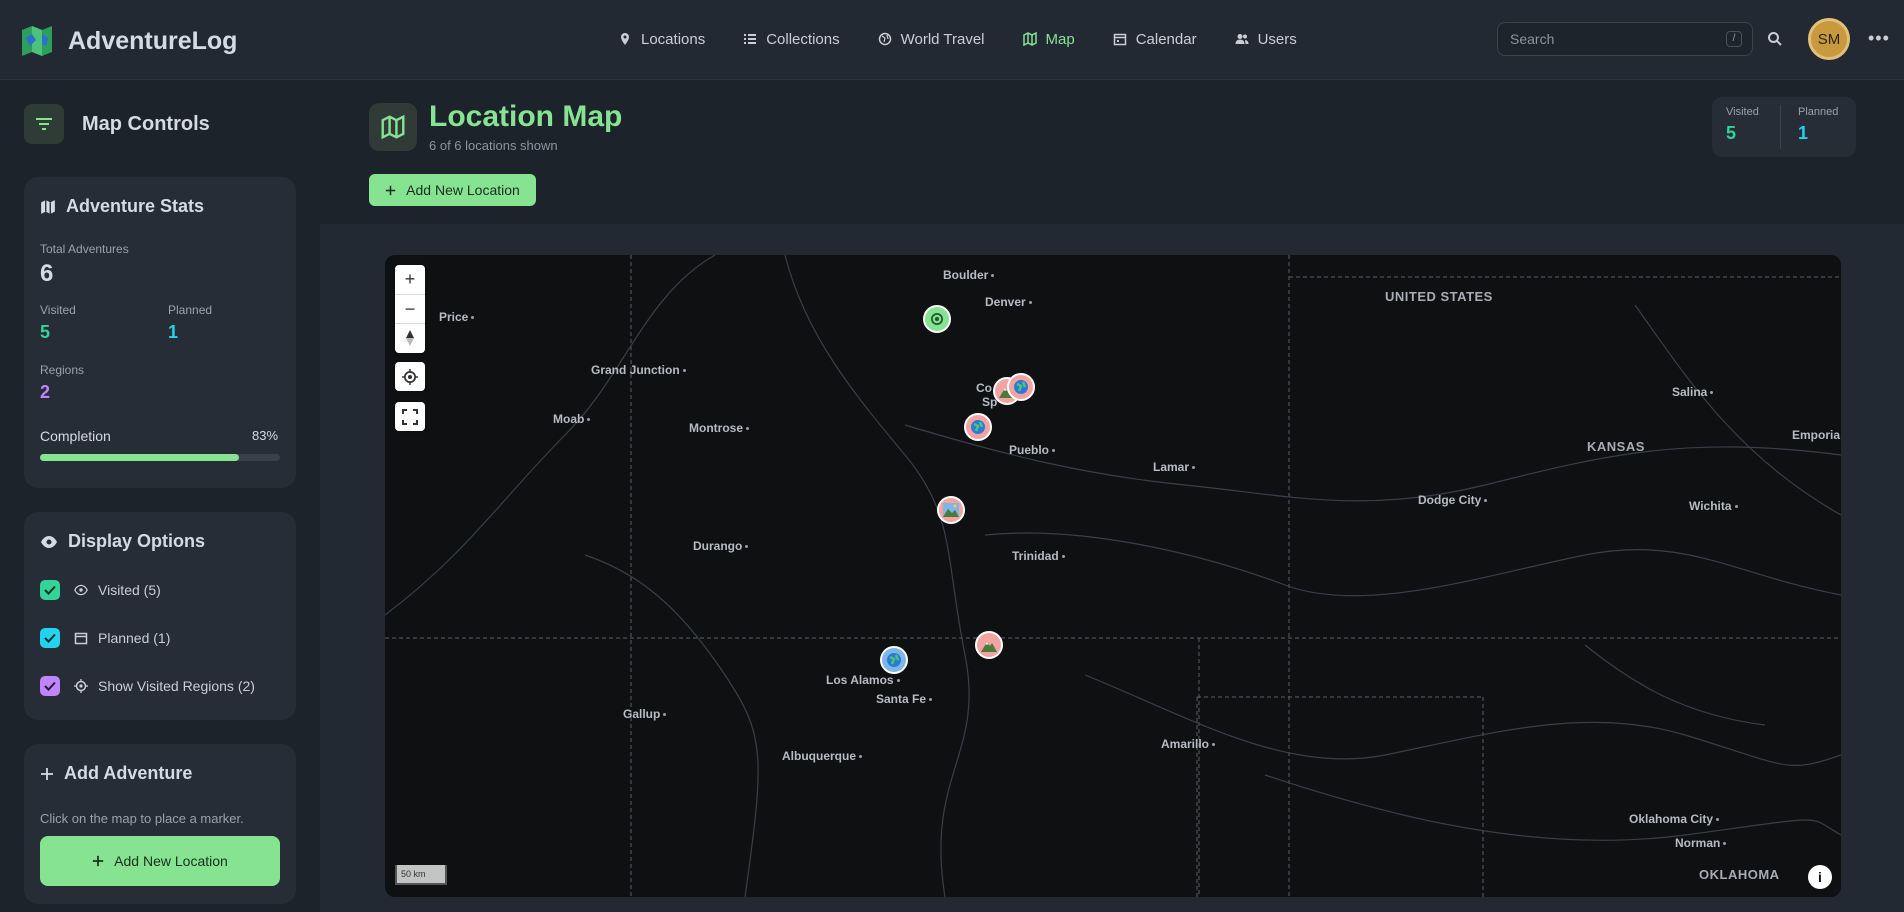 Image resolution: width=1904 pixels, height=912 pixels. What do you see at coordinates (463, 190) in the screenshot?
I see `add-new-location-label: Add New Location` at bounding box center [463, 190].